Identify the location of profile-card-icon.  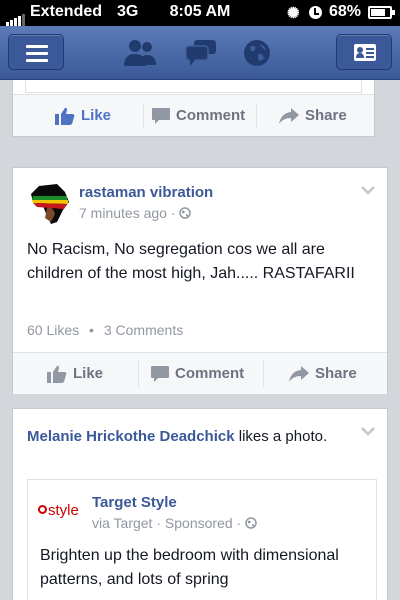
(365, 52).